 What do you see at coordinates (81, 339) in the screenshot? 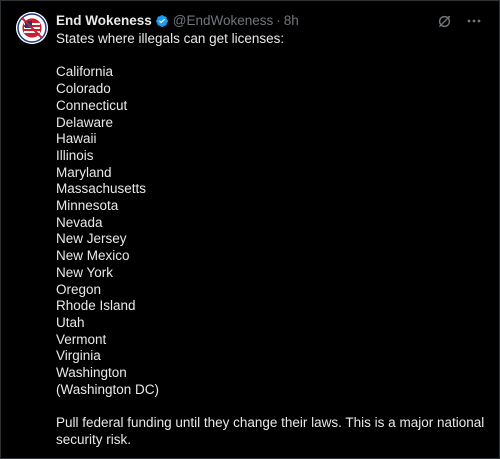
I see `state-item: Vermont` at bounding box center [81, 339].